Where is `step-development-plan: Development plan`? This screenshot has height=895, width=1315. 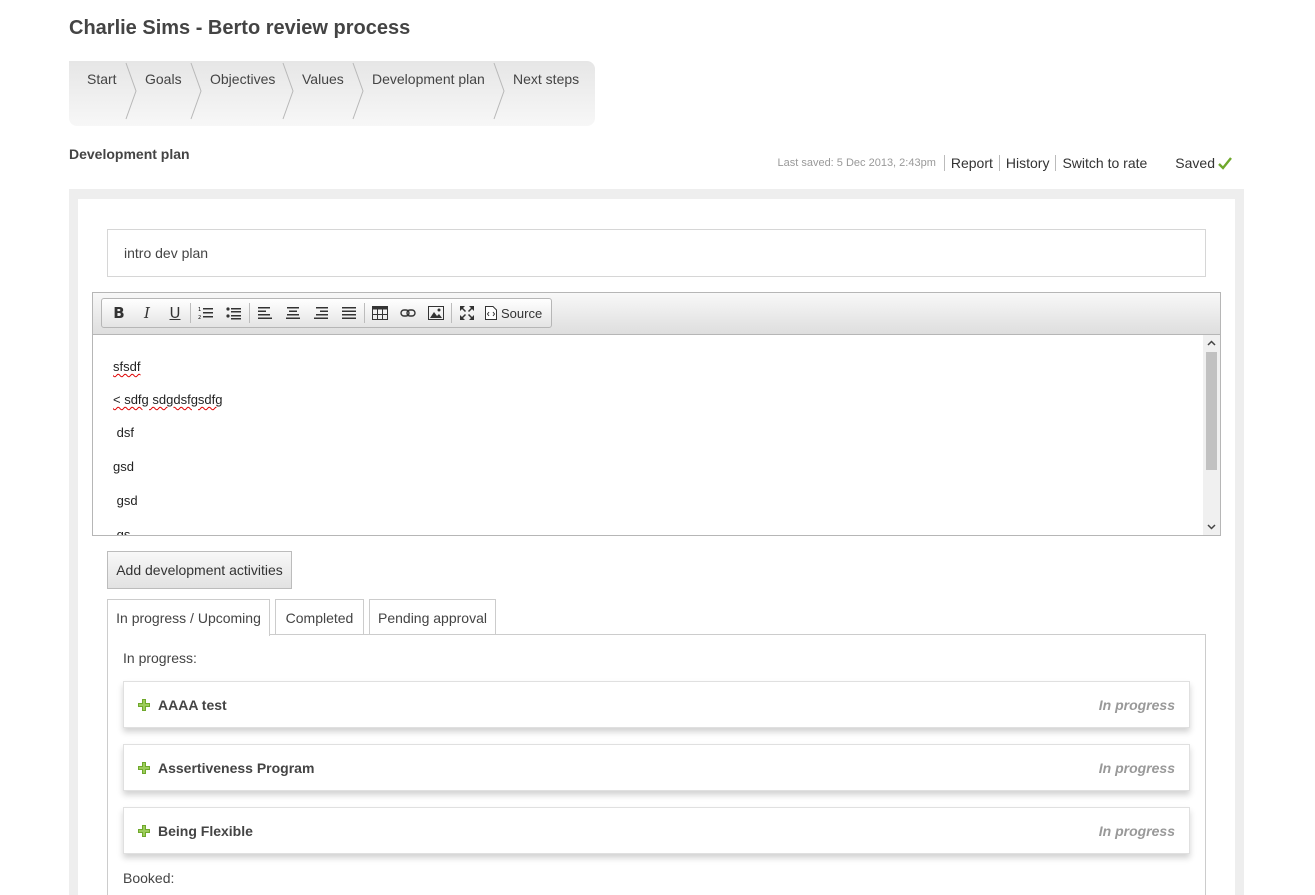 step-development-plan: Development plan is located at coordinates (428, 79).